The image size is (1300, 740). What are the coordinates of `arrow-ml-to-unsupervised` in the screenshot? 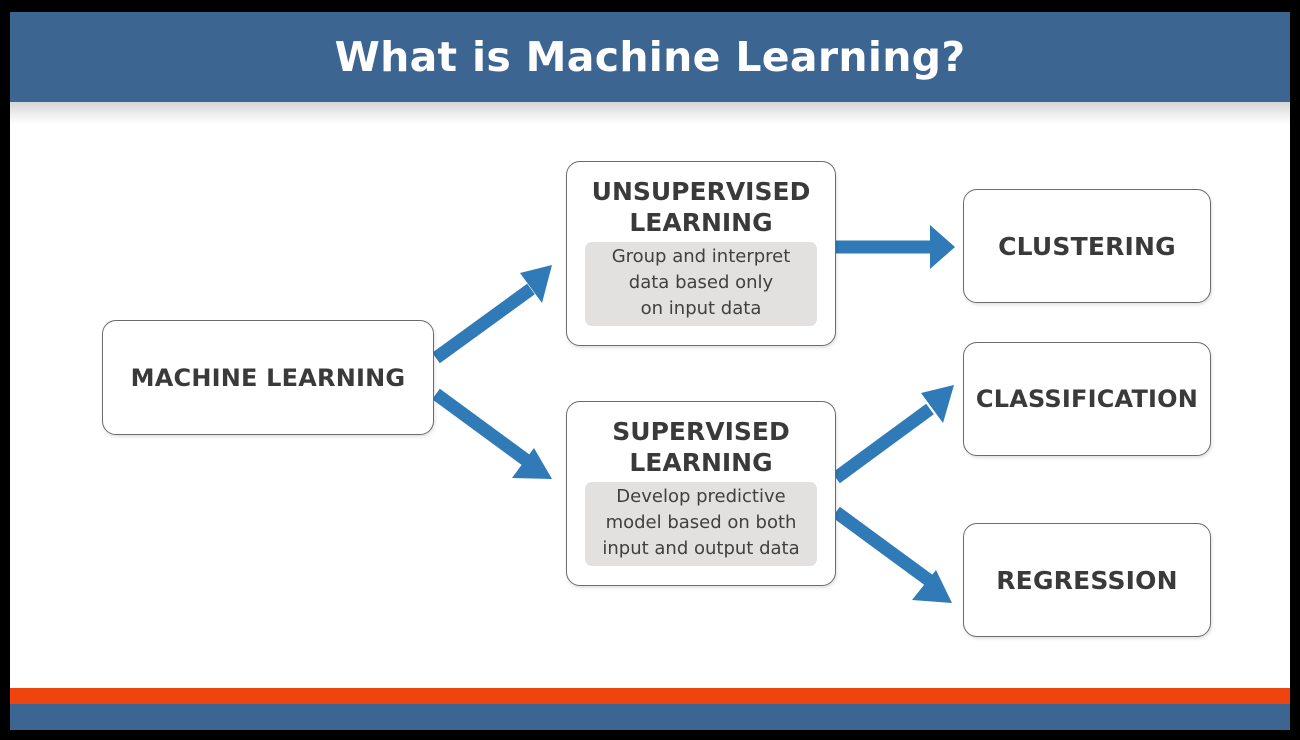 It's located at (483, 323).